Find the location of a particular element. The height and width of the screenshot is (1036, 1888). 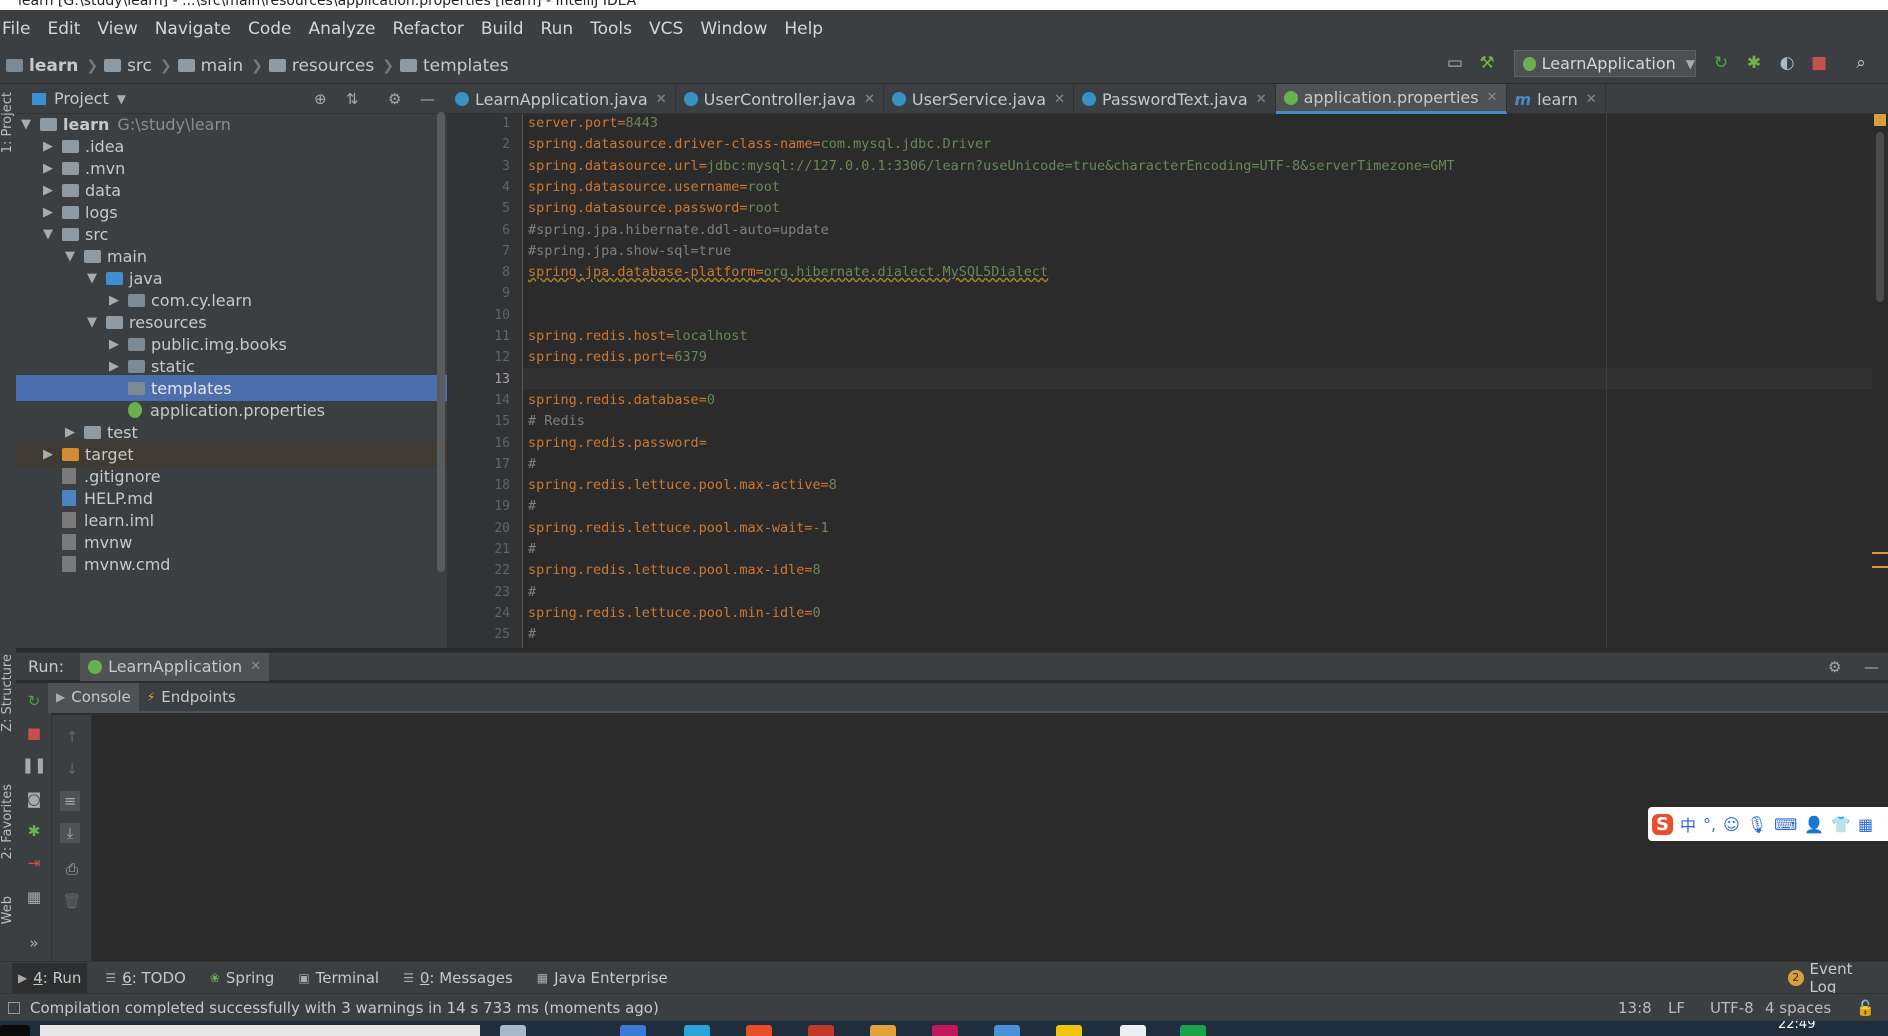

editor-tab: m learn ✕ is located at coordinates (1556, 99).